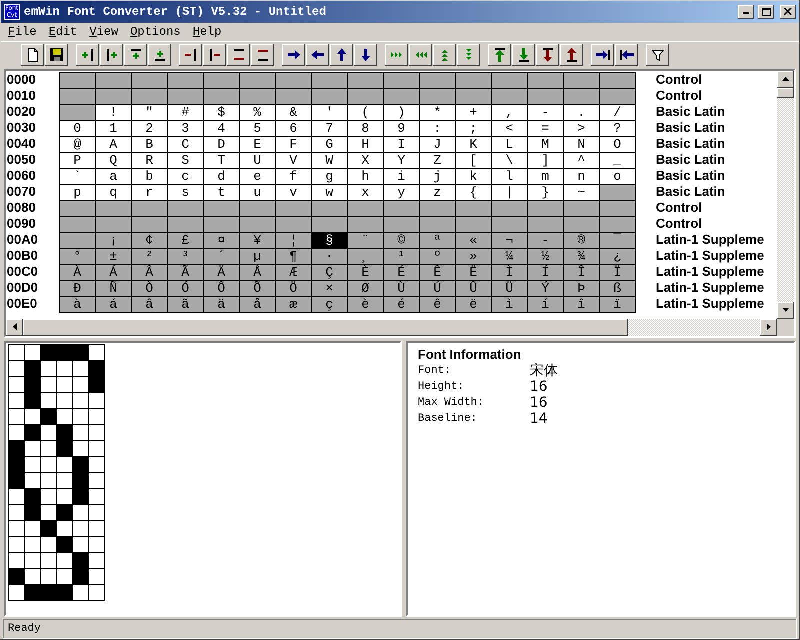  What do you see at coordinates (581, 304) in the screenshot?
I see `char-cell: î` at bounding box center [581, 304].